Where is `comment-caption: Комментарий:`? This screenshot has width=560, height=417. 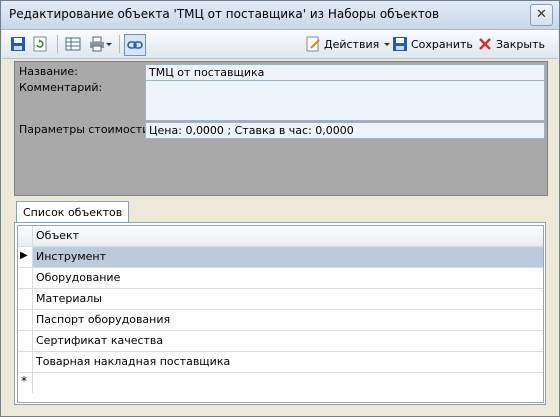
comment-caption: Комментарий: is located at coordinates (61, 87).